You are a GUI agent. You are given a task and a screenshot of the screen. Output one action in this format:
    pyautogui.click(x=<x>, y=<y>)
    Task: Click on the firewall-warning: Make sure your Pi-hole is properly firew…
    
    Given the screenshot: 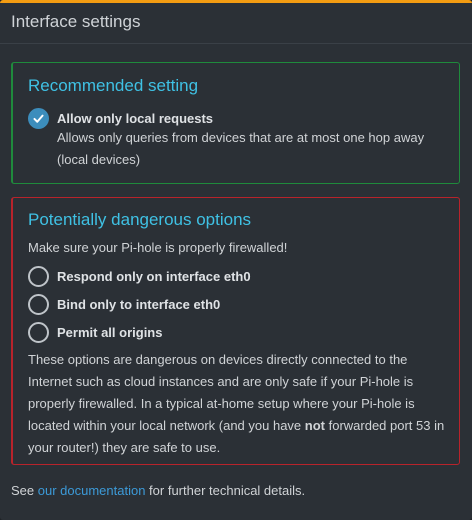 What is the action you would take?
    pyautogui.click(x=158, y=247)
    